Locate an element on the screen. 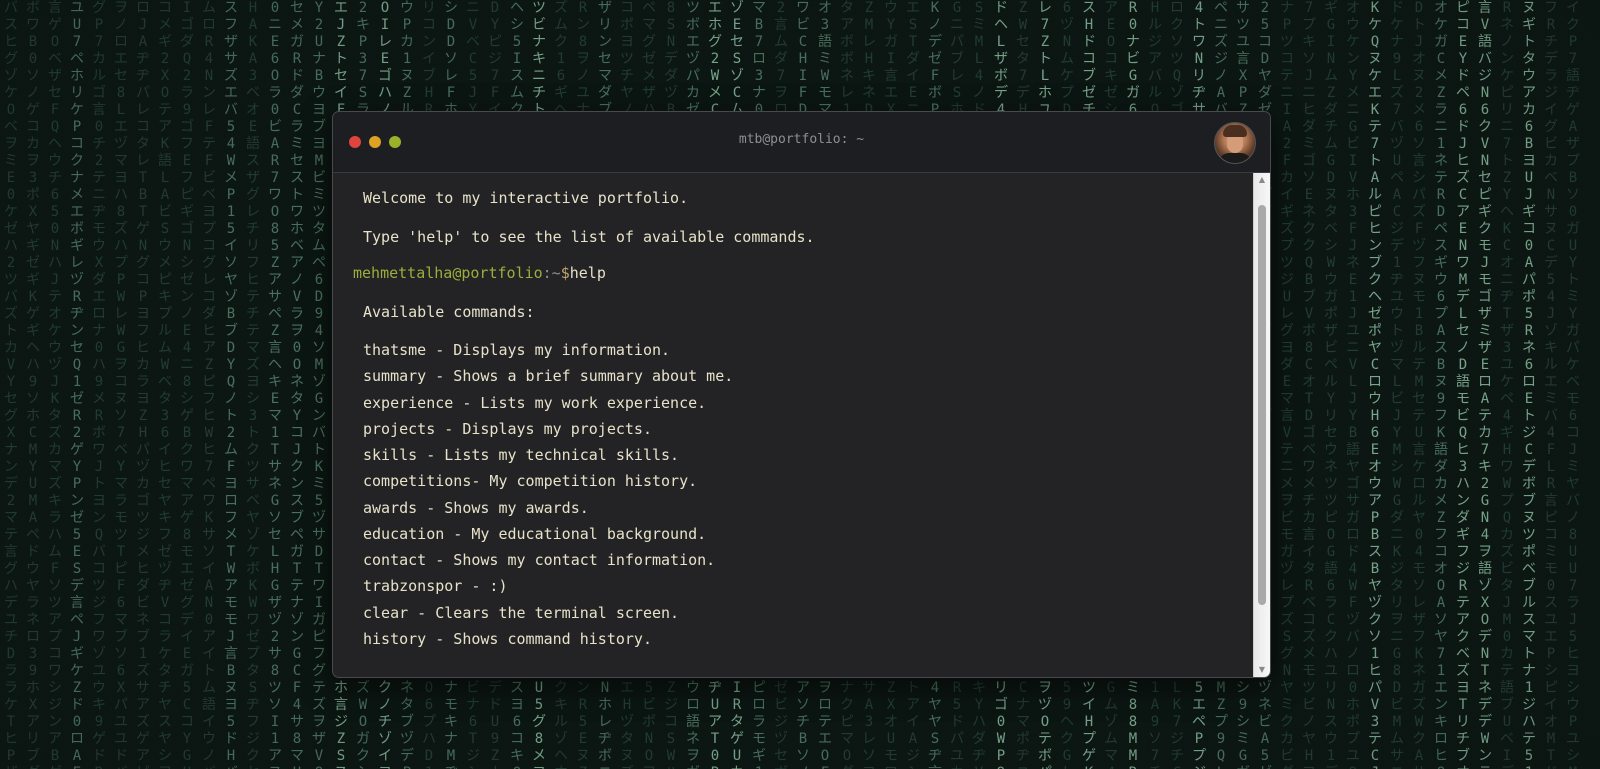 This screenshot has width=1600, height=769. command-list-item: trabzonspor - :) is located at coordinates (435, 586).